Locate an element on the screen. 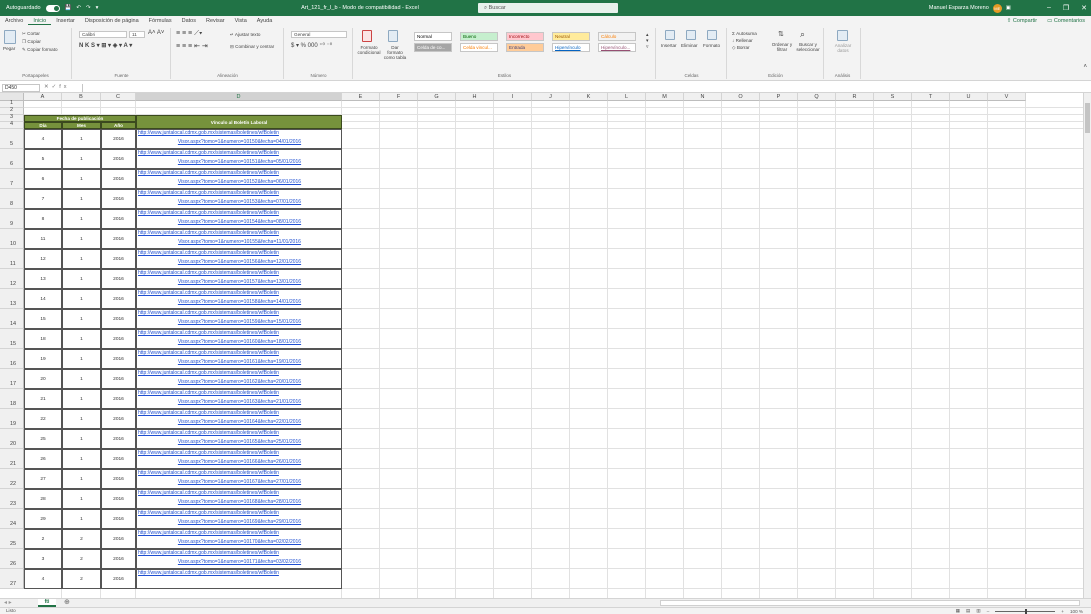 This screenshot has width=1091, height=614. table-cell-dia: 13 is located at coordinates (43, 279).